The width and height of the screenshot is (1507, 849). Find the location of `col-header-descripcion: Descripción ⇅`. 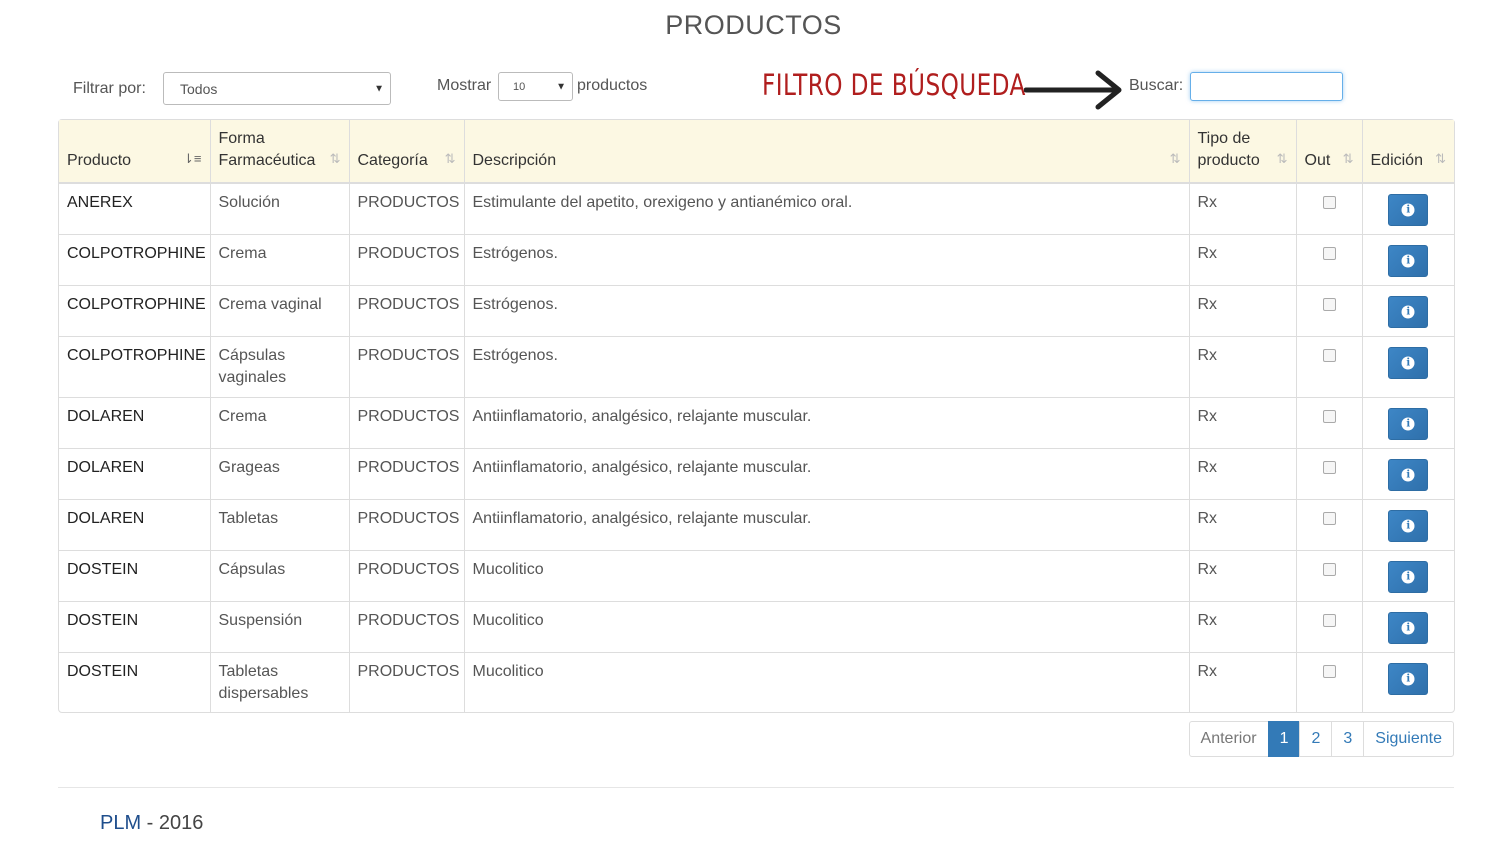

col-header-descripcion: Descripción ⇅ is located at coordinates (826, 152).